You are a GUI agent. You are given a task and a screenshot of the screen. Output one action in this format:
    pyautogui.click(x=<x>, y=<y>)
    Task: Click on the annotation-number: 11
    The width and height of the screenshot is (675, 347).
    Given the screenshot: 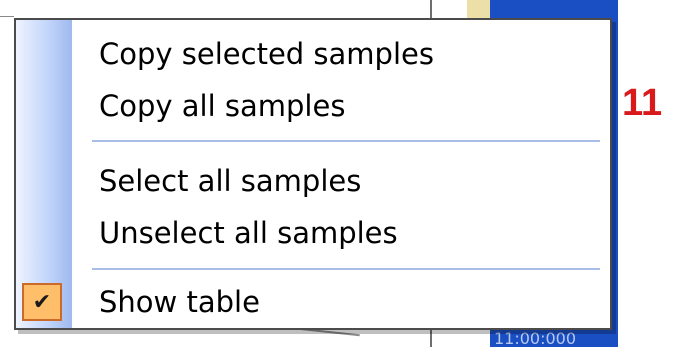 What is the action you would take?
    pyautogui.click(x=642, y=103)
    